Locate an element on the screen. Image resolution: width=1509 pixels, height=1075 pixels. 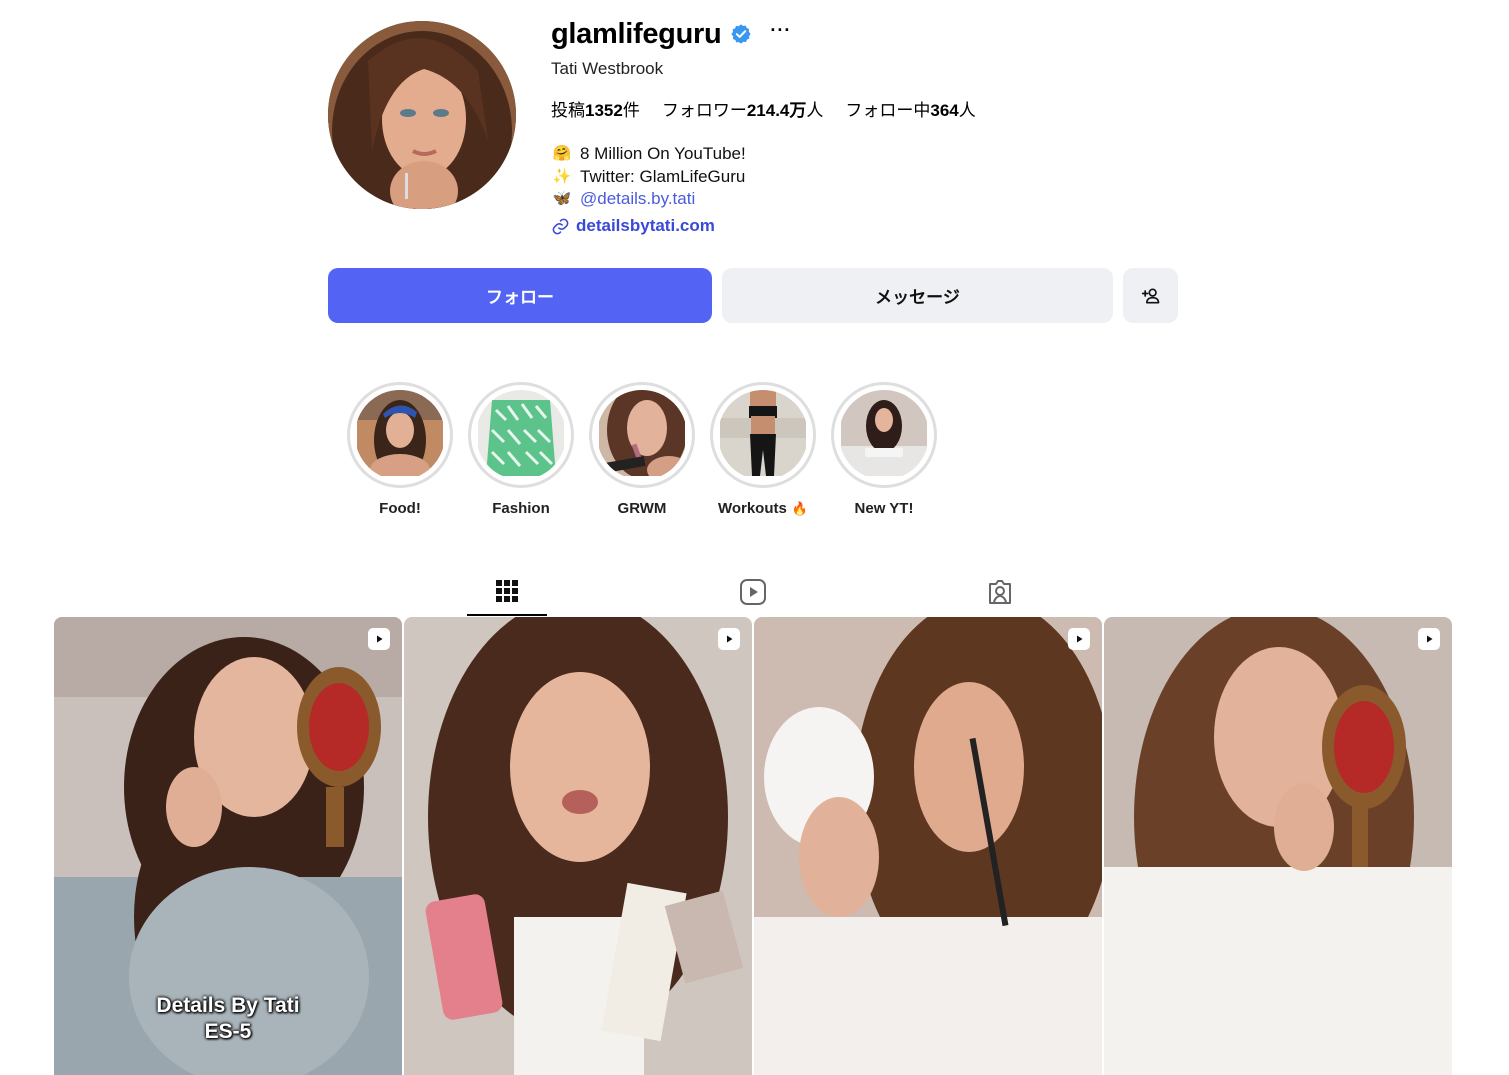
profile-tabs is located at coordinates (767, 592).